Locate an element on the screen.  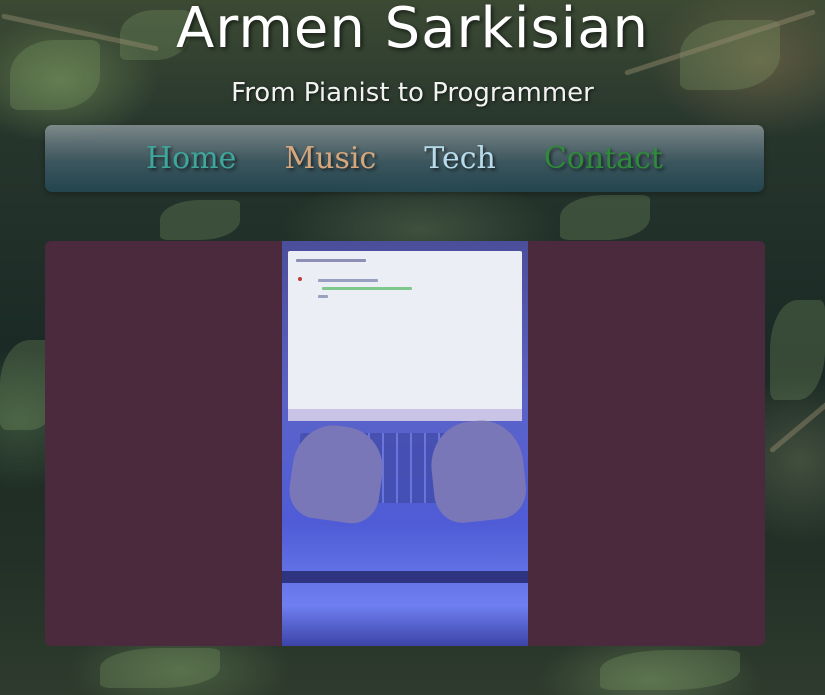
nav-link-contact: Contact is located at coordinates (603, 158).